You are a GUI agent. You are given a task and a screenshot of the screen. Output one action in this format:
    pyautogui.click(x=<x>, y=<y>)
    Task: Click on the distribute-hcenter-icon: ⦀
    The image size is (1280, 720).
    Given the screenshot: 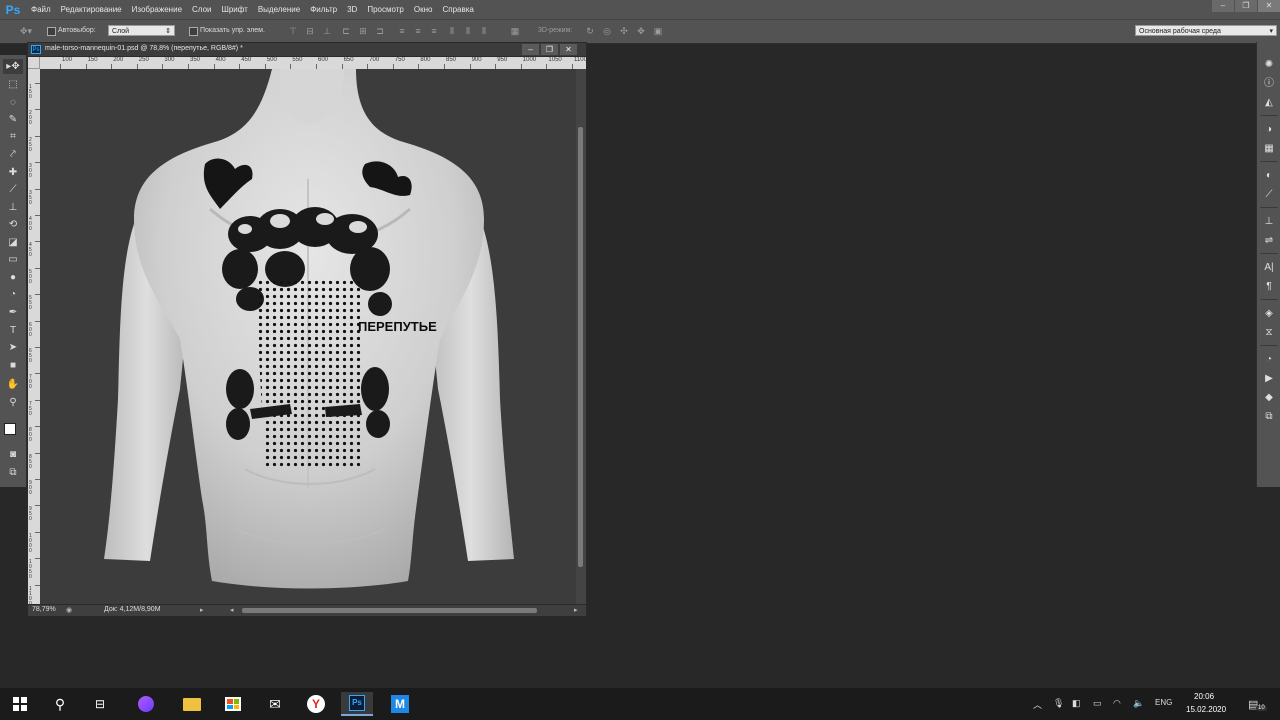 What is the action you would take?
    pyautogui.click(x=468, y=31)
    